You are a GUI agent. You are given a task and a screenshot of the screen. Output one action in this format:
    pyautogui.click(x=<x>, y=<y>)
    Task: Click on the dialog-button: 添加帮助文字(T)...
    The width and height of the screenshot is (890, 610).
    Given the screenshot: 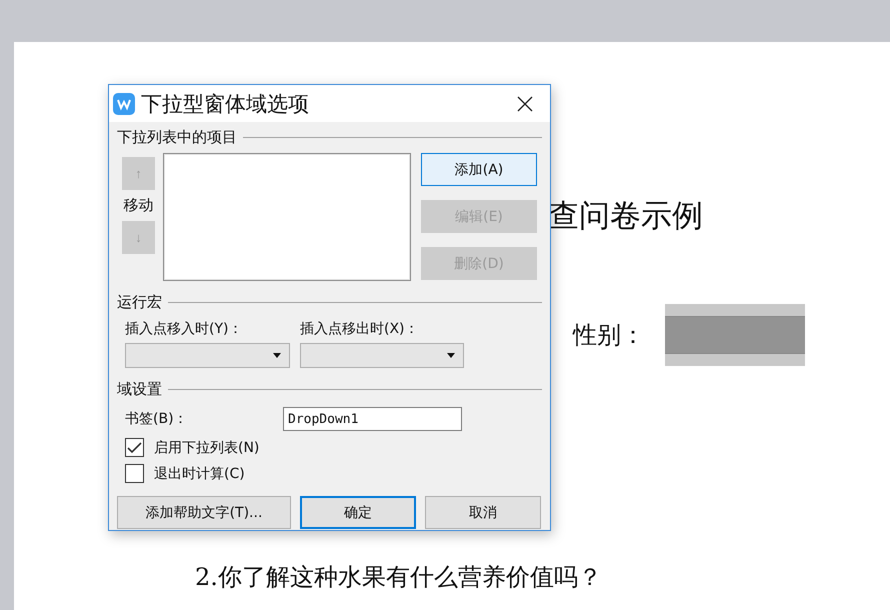 What is the action you would take?
    pyautogui.click(x=204, y=512)
    